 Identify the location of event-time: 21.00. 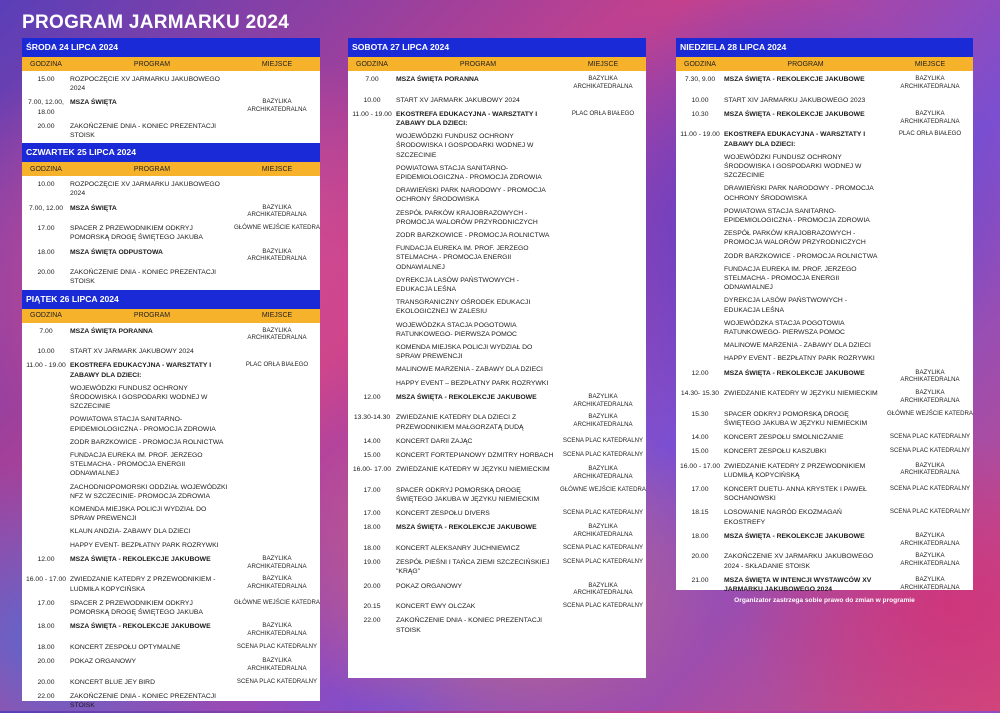
(700, 580).